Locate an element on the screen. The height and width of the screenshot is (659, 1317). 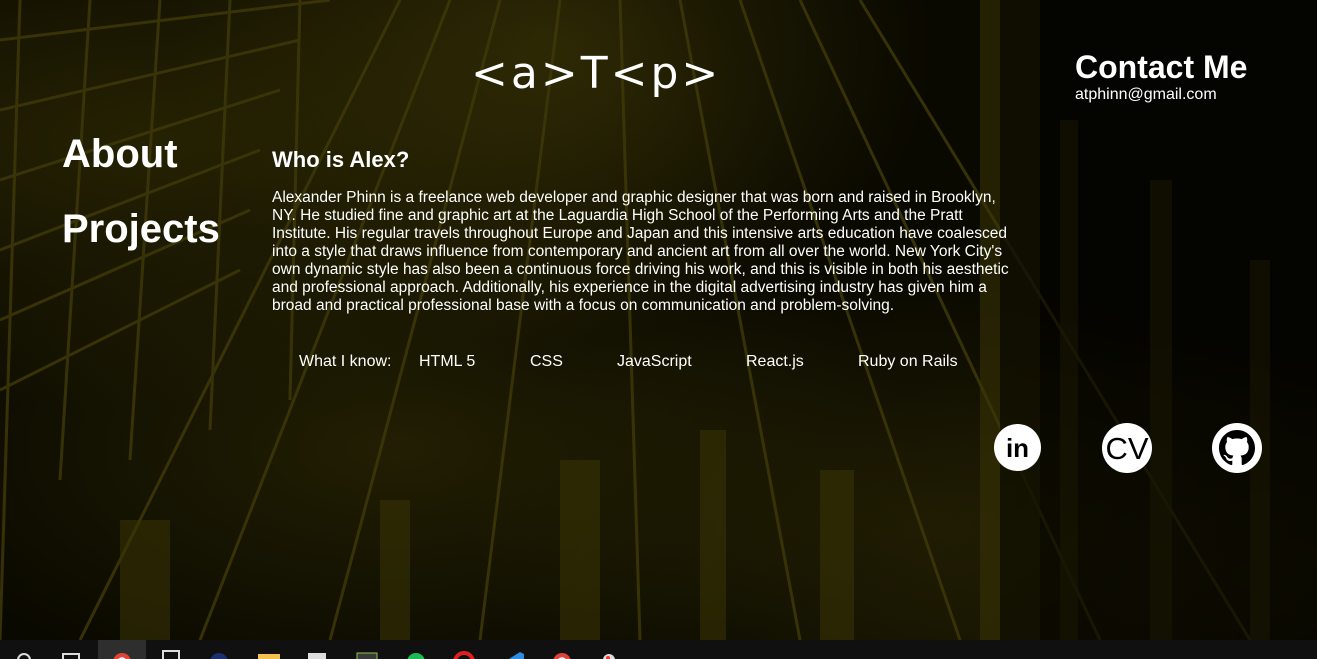
github-icon is located at coordinates (1237, 448).